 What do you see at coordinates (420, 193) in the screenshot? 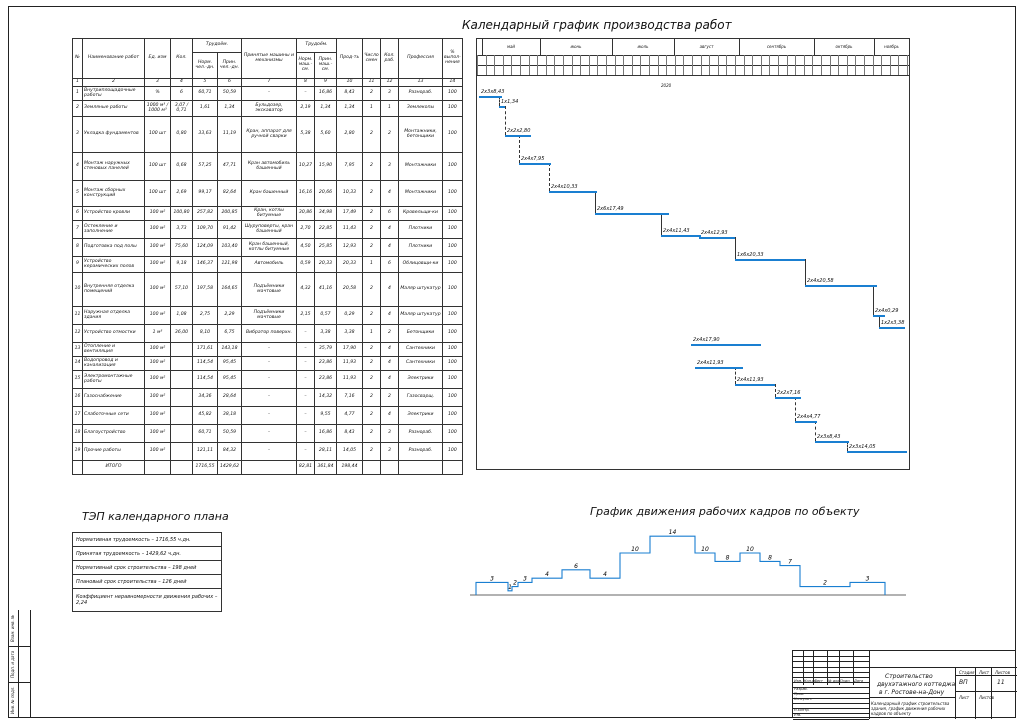
I see `table-cell-prof: Монтажники` at bounding box center [420, 193].